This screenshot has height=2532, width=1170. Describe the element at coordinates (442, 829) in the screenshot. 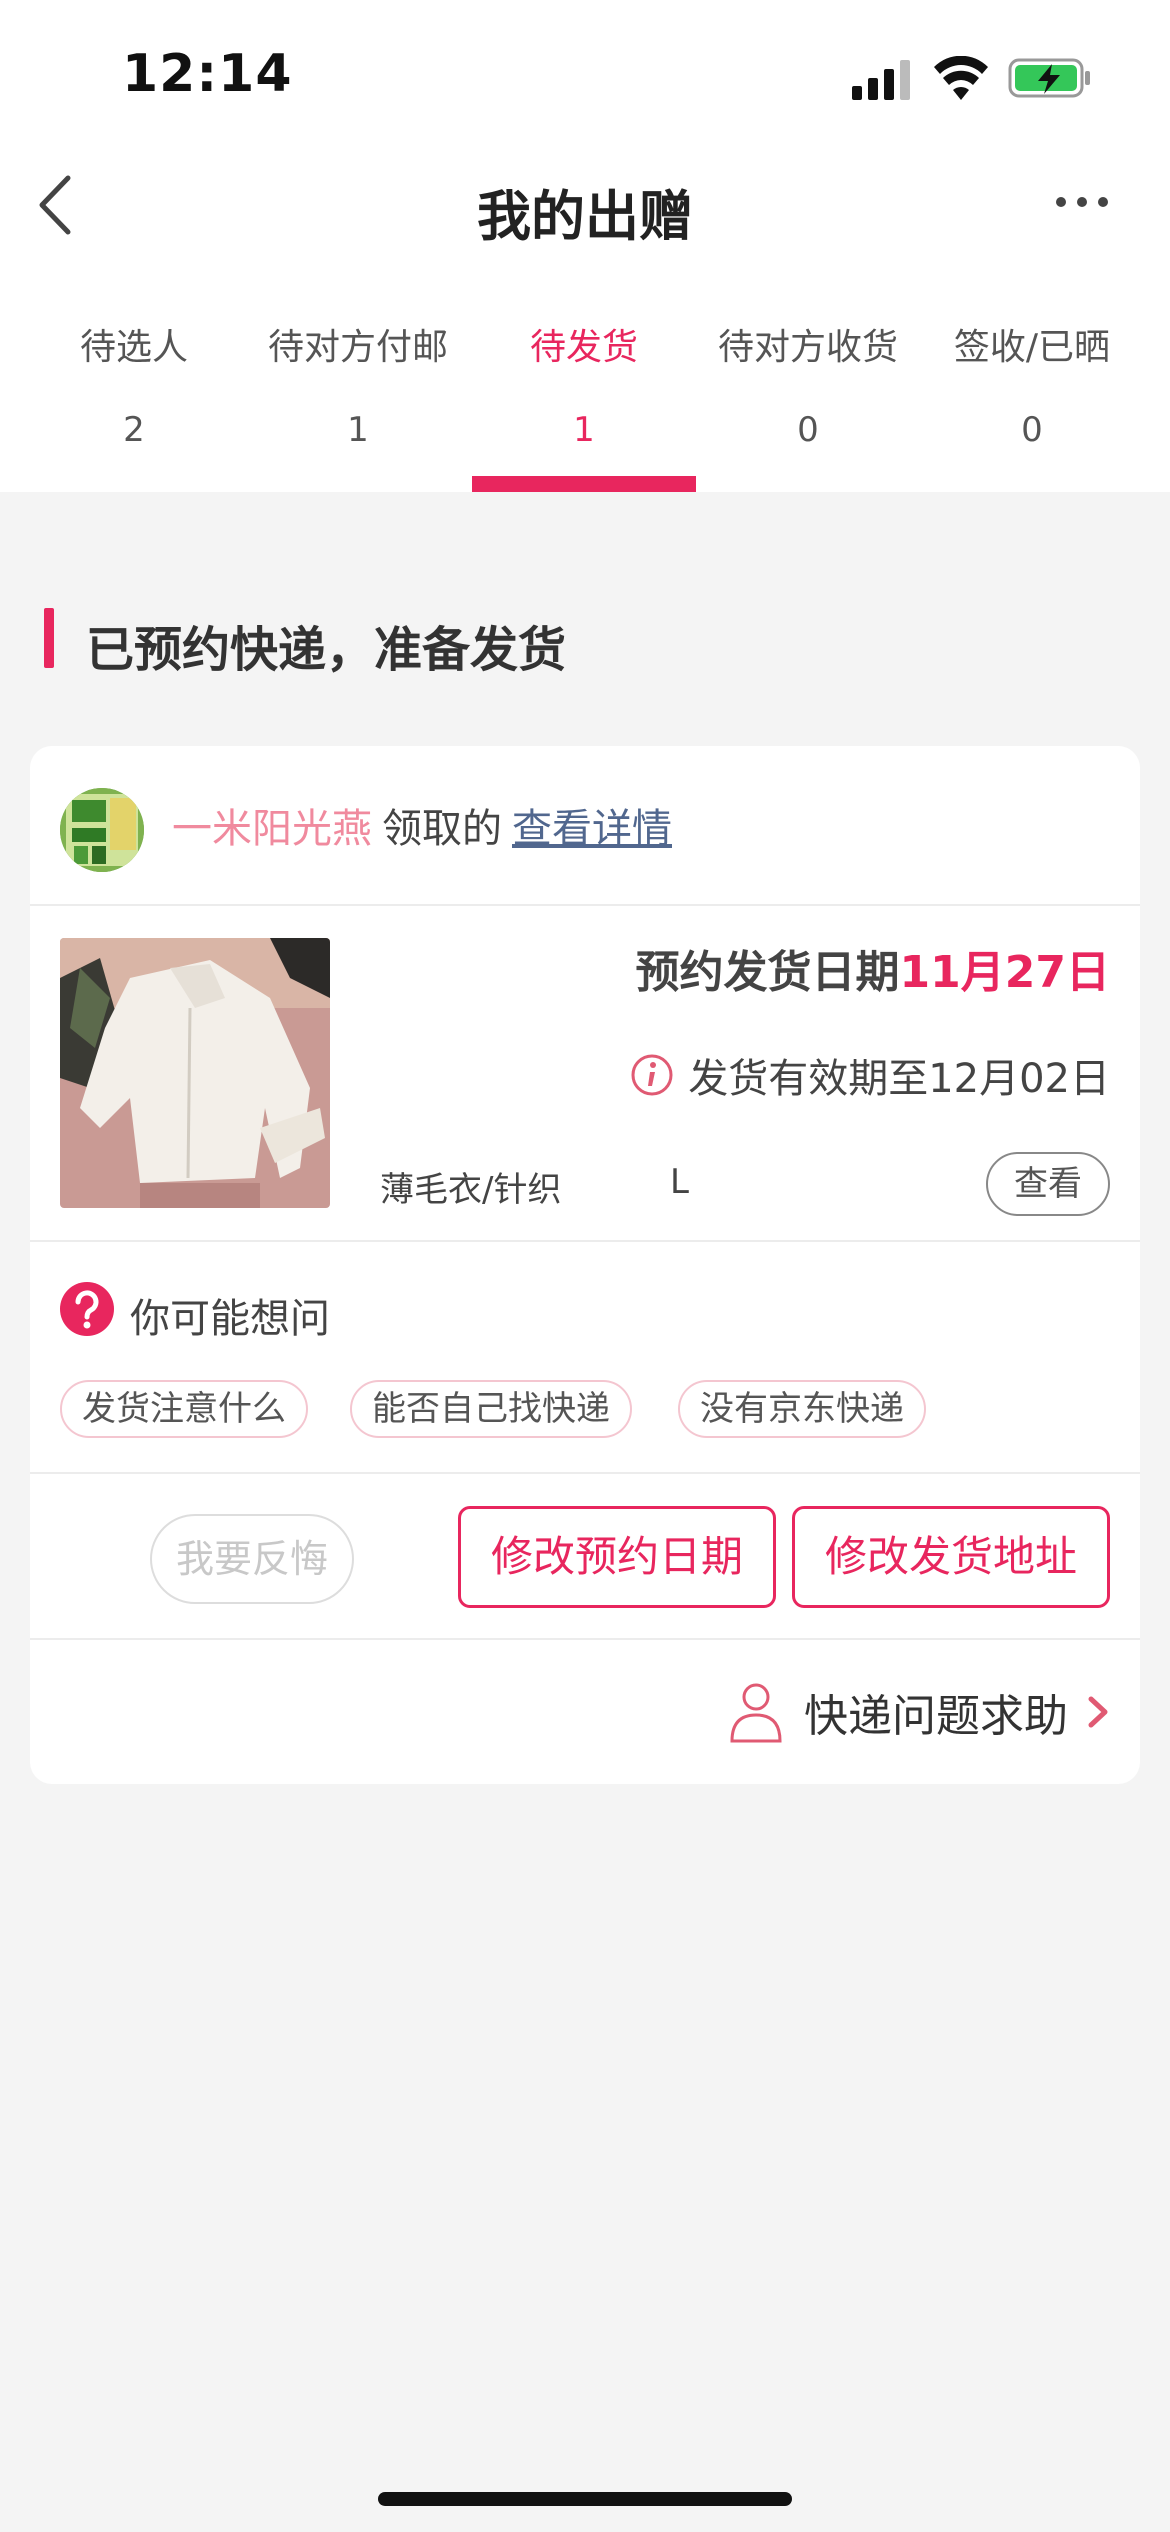

I see `claimed-label: 领取的` at that location.